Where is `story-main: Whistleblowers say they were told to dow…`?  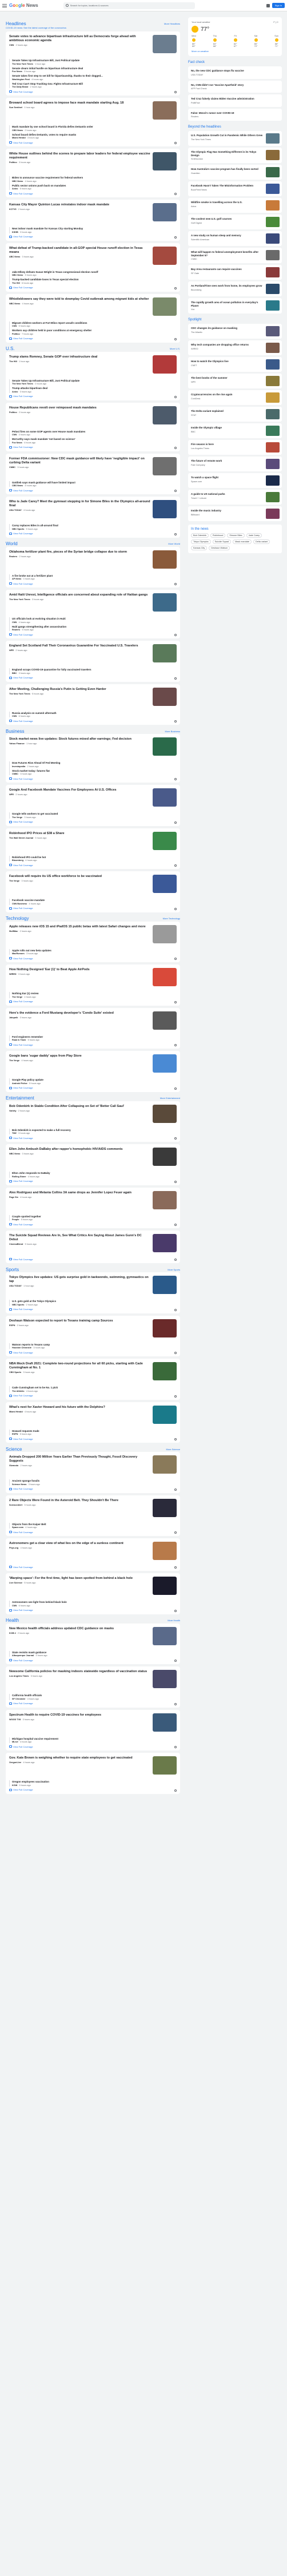 story-main: Whistleblowers say they were told to dow… is located at coordinates (93, 308).